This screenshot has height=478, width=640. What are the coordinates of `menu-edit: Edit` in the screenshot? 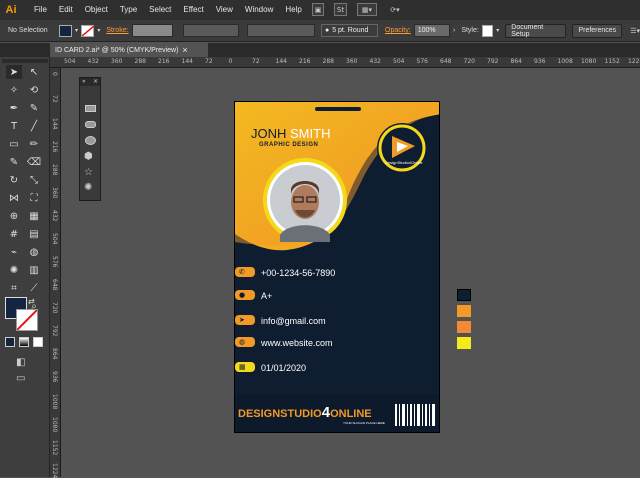 It's located at (66, 10).